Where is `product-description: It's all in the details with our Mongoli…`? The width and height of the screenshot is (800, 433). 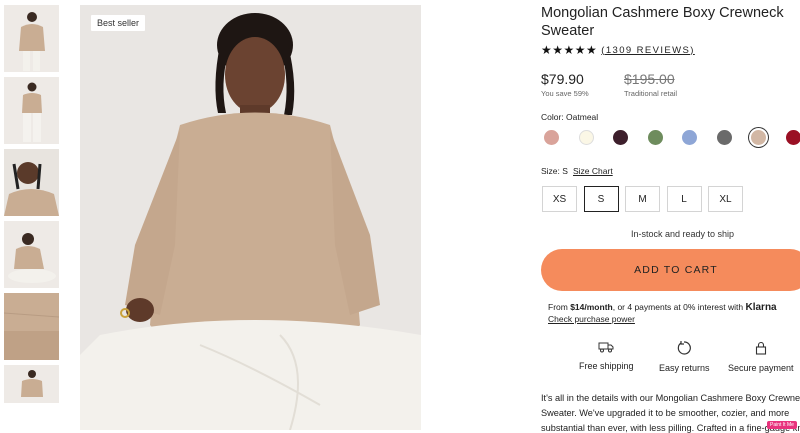
product-description: It's all in the details with our Mongoli… is located at coordinates (670, 412).